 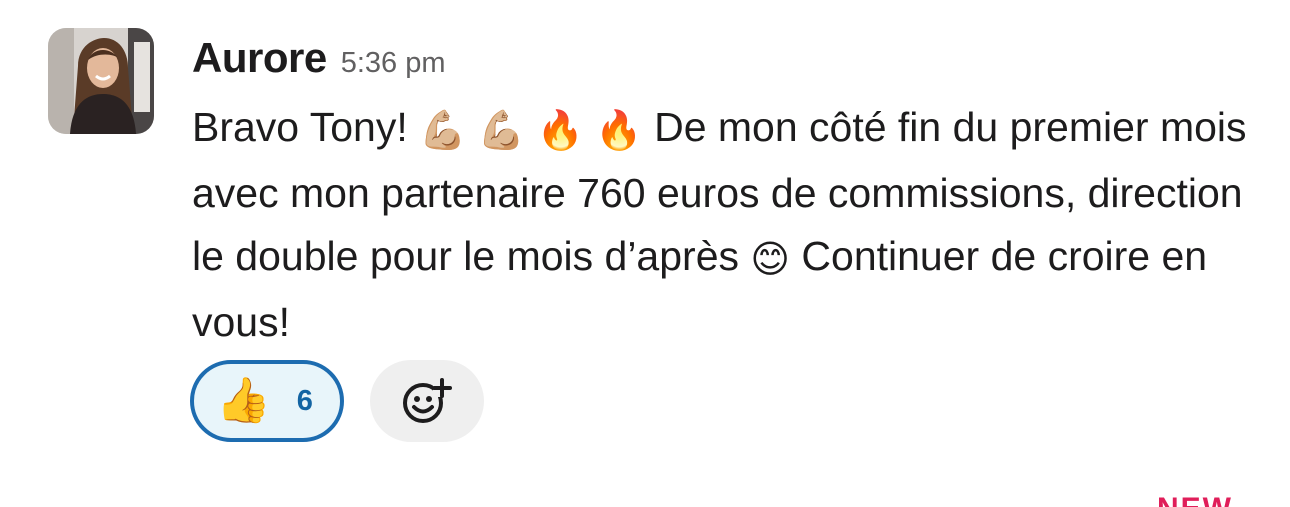 I want to click on add-reaction-icon, so click(x=427, y=400).